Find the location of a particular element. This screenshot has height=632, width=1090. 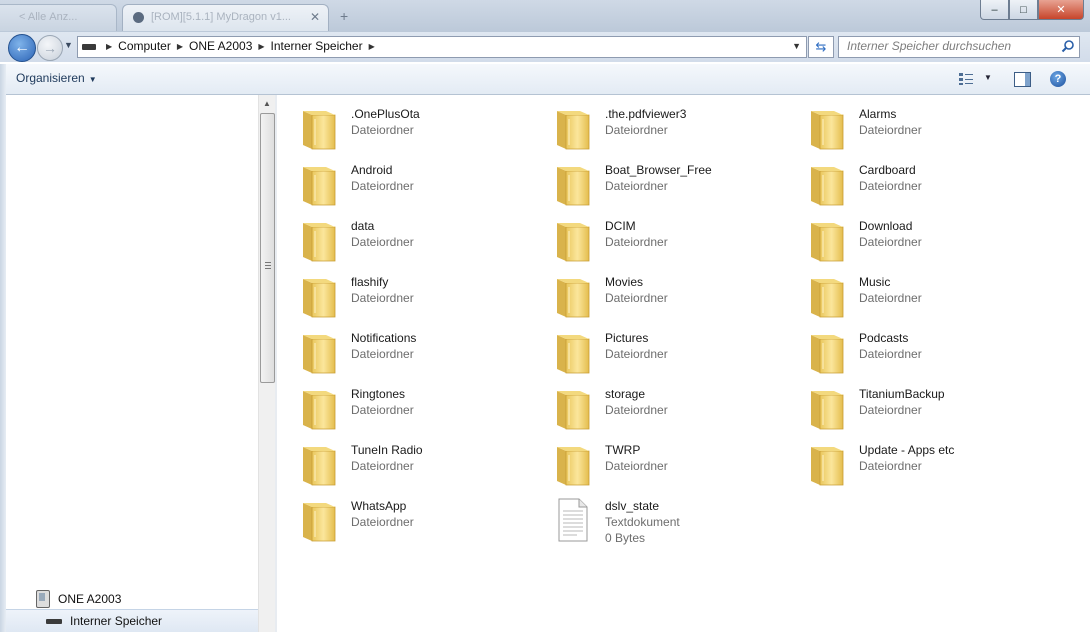

scroll-up-icon: ▲ is located at coordinates (267, 103).